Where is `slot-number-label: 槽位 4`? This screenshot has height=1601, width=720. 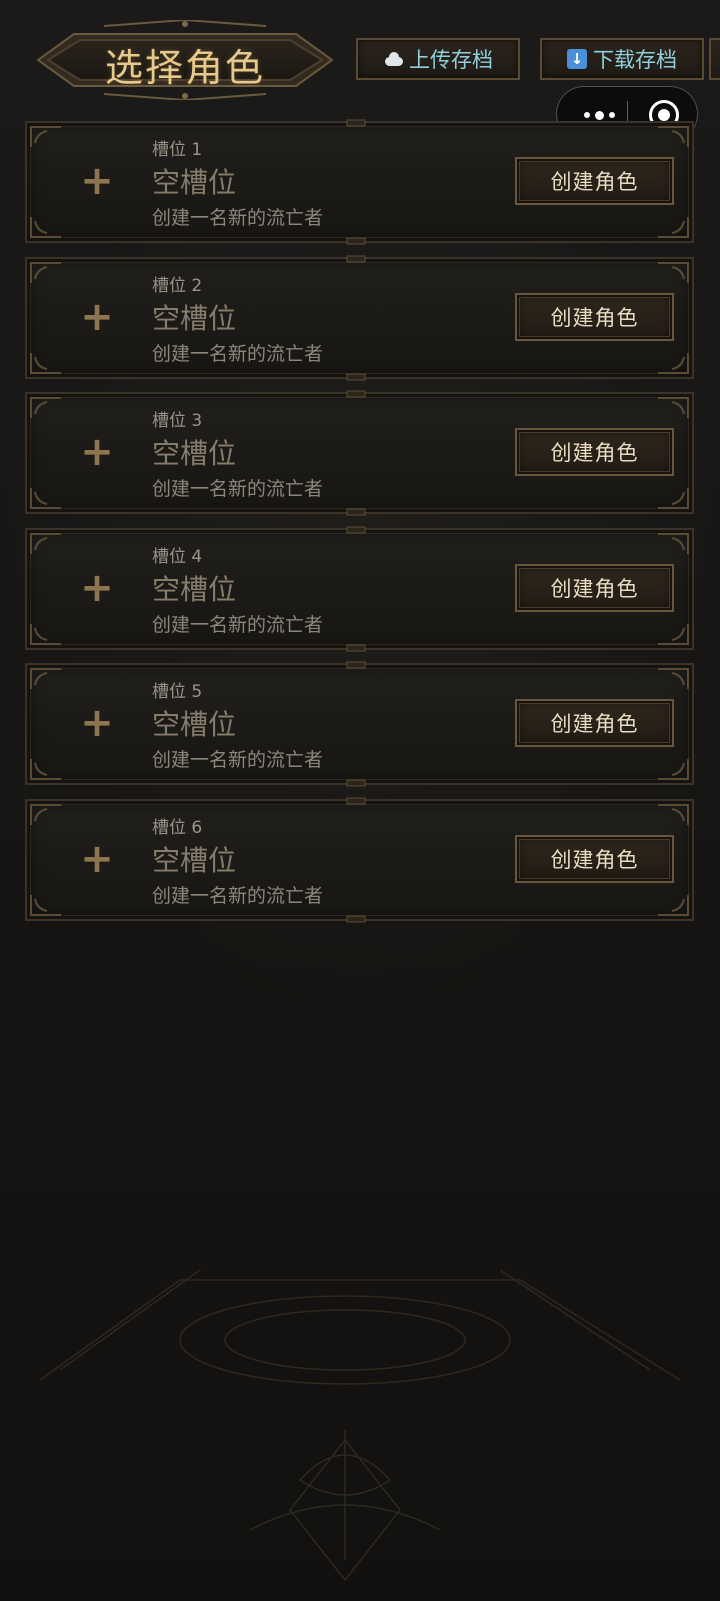
slot-number-label: 槽位 4 is located at coordinates (177, 557).